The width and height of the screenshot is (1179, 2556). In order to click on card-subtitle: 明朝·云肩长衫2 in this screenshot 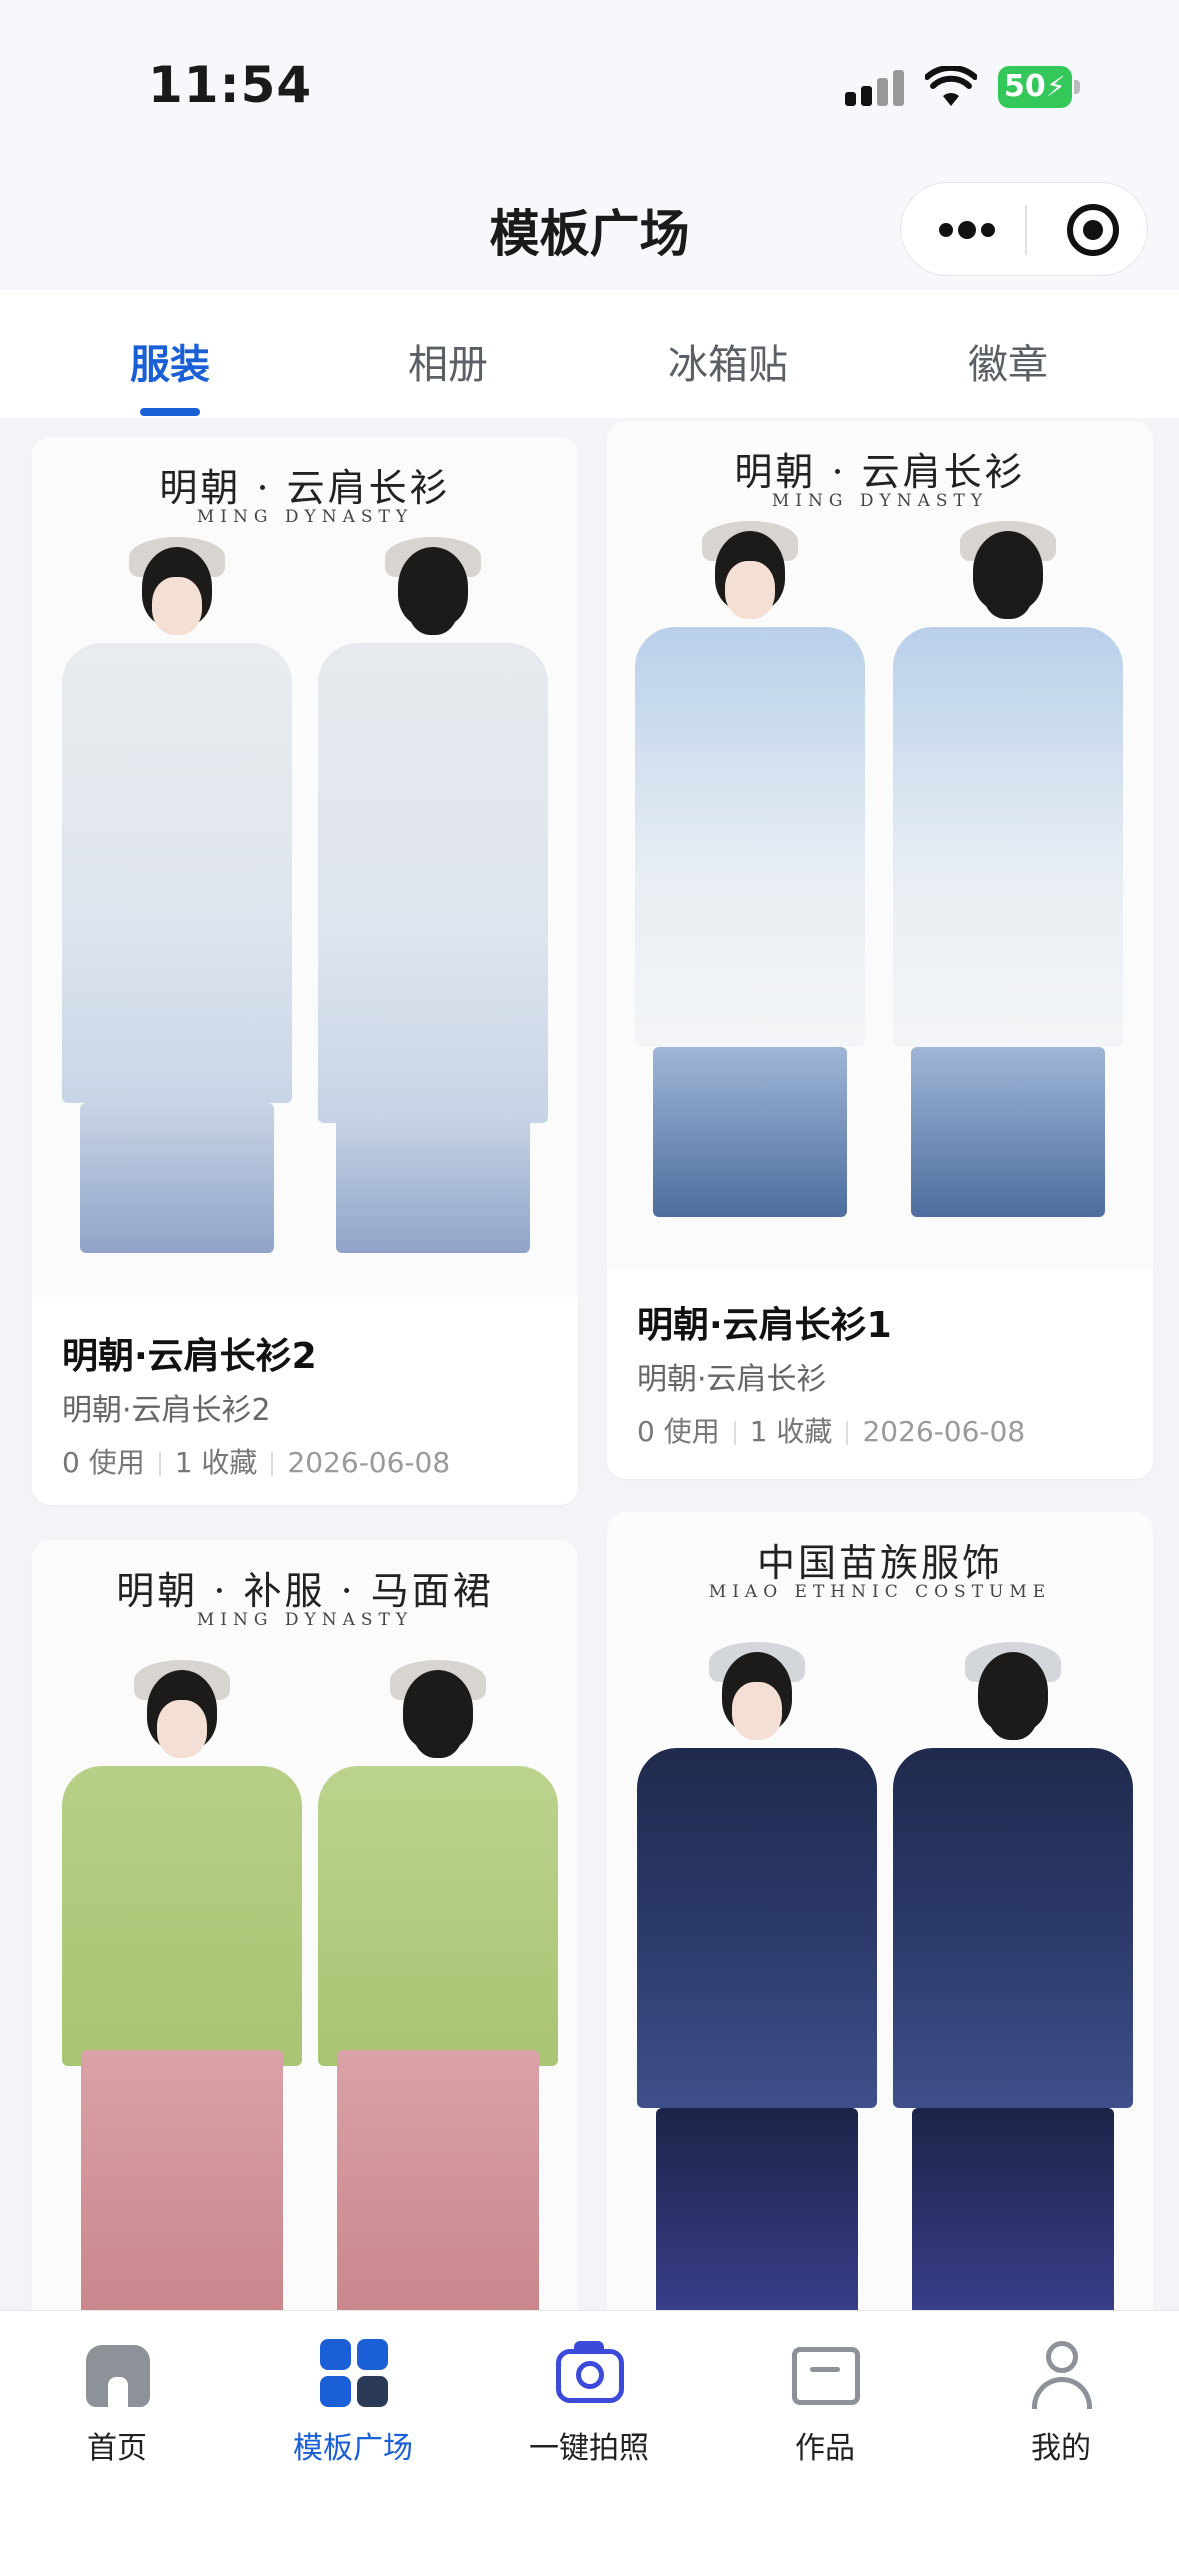, I will do `click(166, 1410)`.